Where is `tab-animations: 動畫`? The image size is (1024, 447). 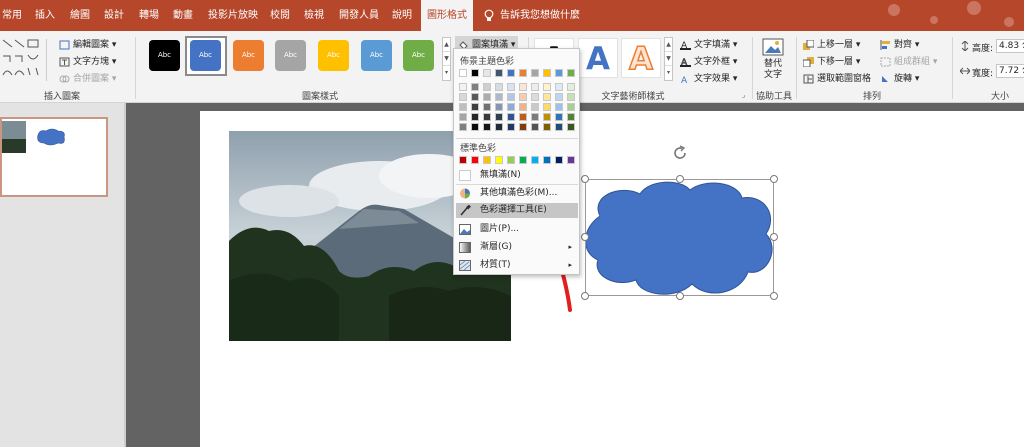
tab-animations: 動畫 is located at coordinates (183, 15).